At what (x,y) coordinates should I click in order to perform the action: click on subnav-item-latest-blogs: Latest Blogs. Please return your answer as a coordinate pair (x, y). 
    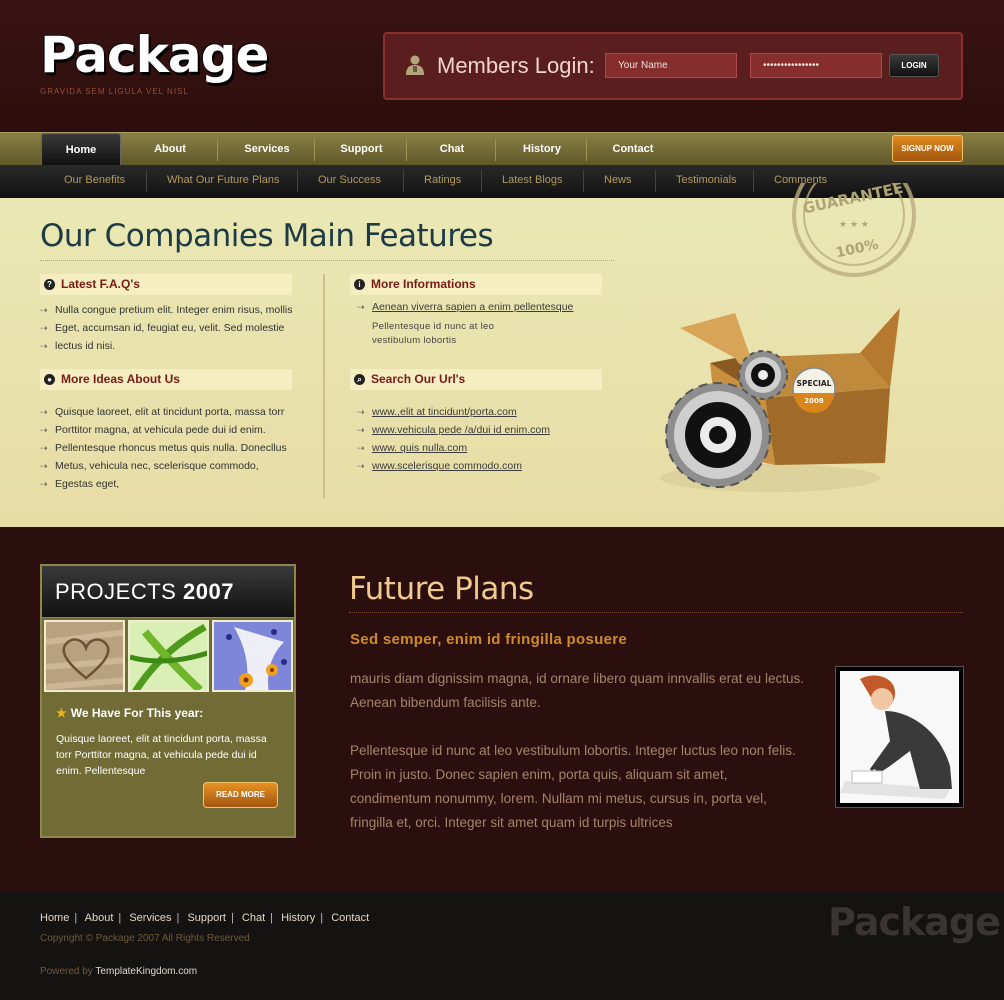
    Looking at the image, I should click on (532, 180).